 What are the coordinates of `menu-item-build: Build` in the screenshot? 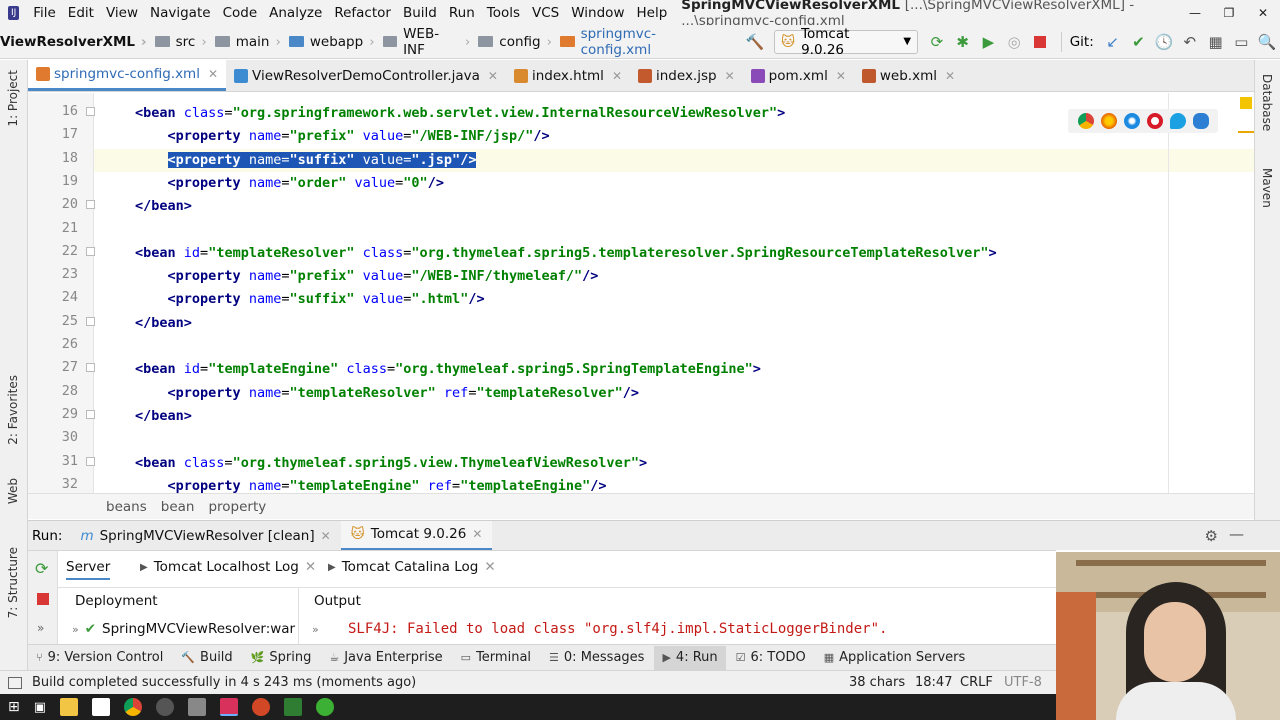 It's located at (420, 13).